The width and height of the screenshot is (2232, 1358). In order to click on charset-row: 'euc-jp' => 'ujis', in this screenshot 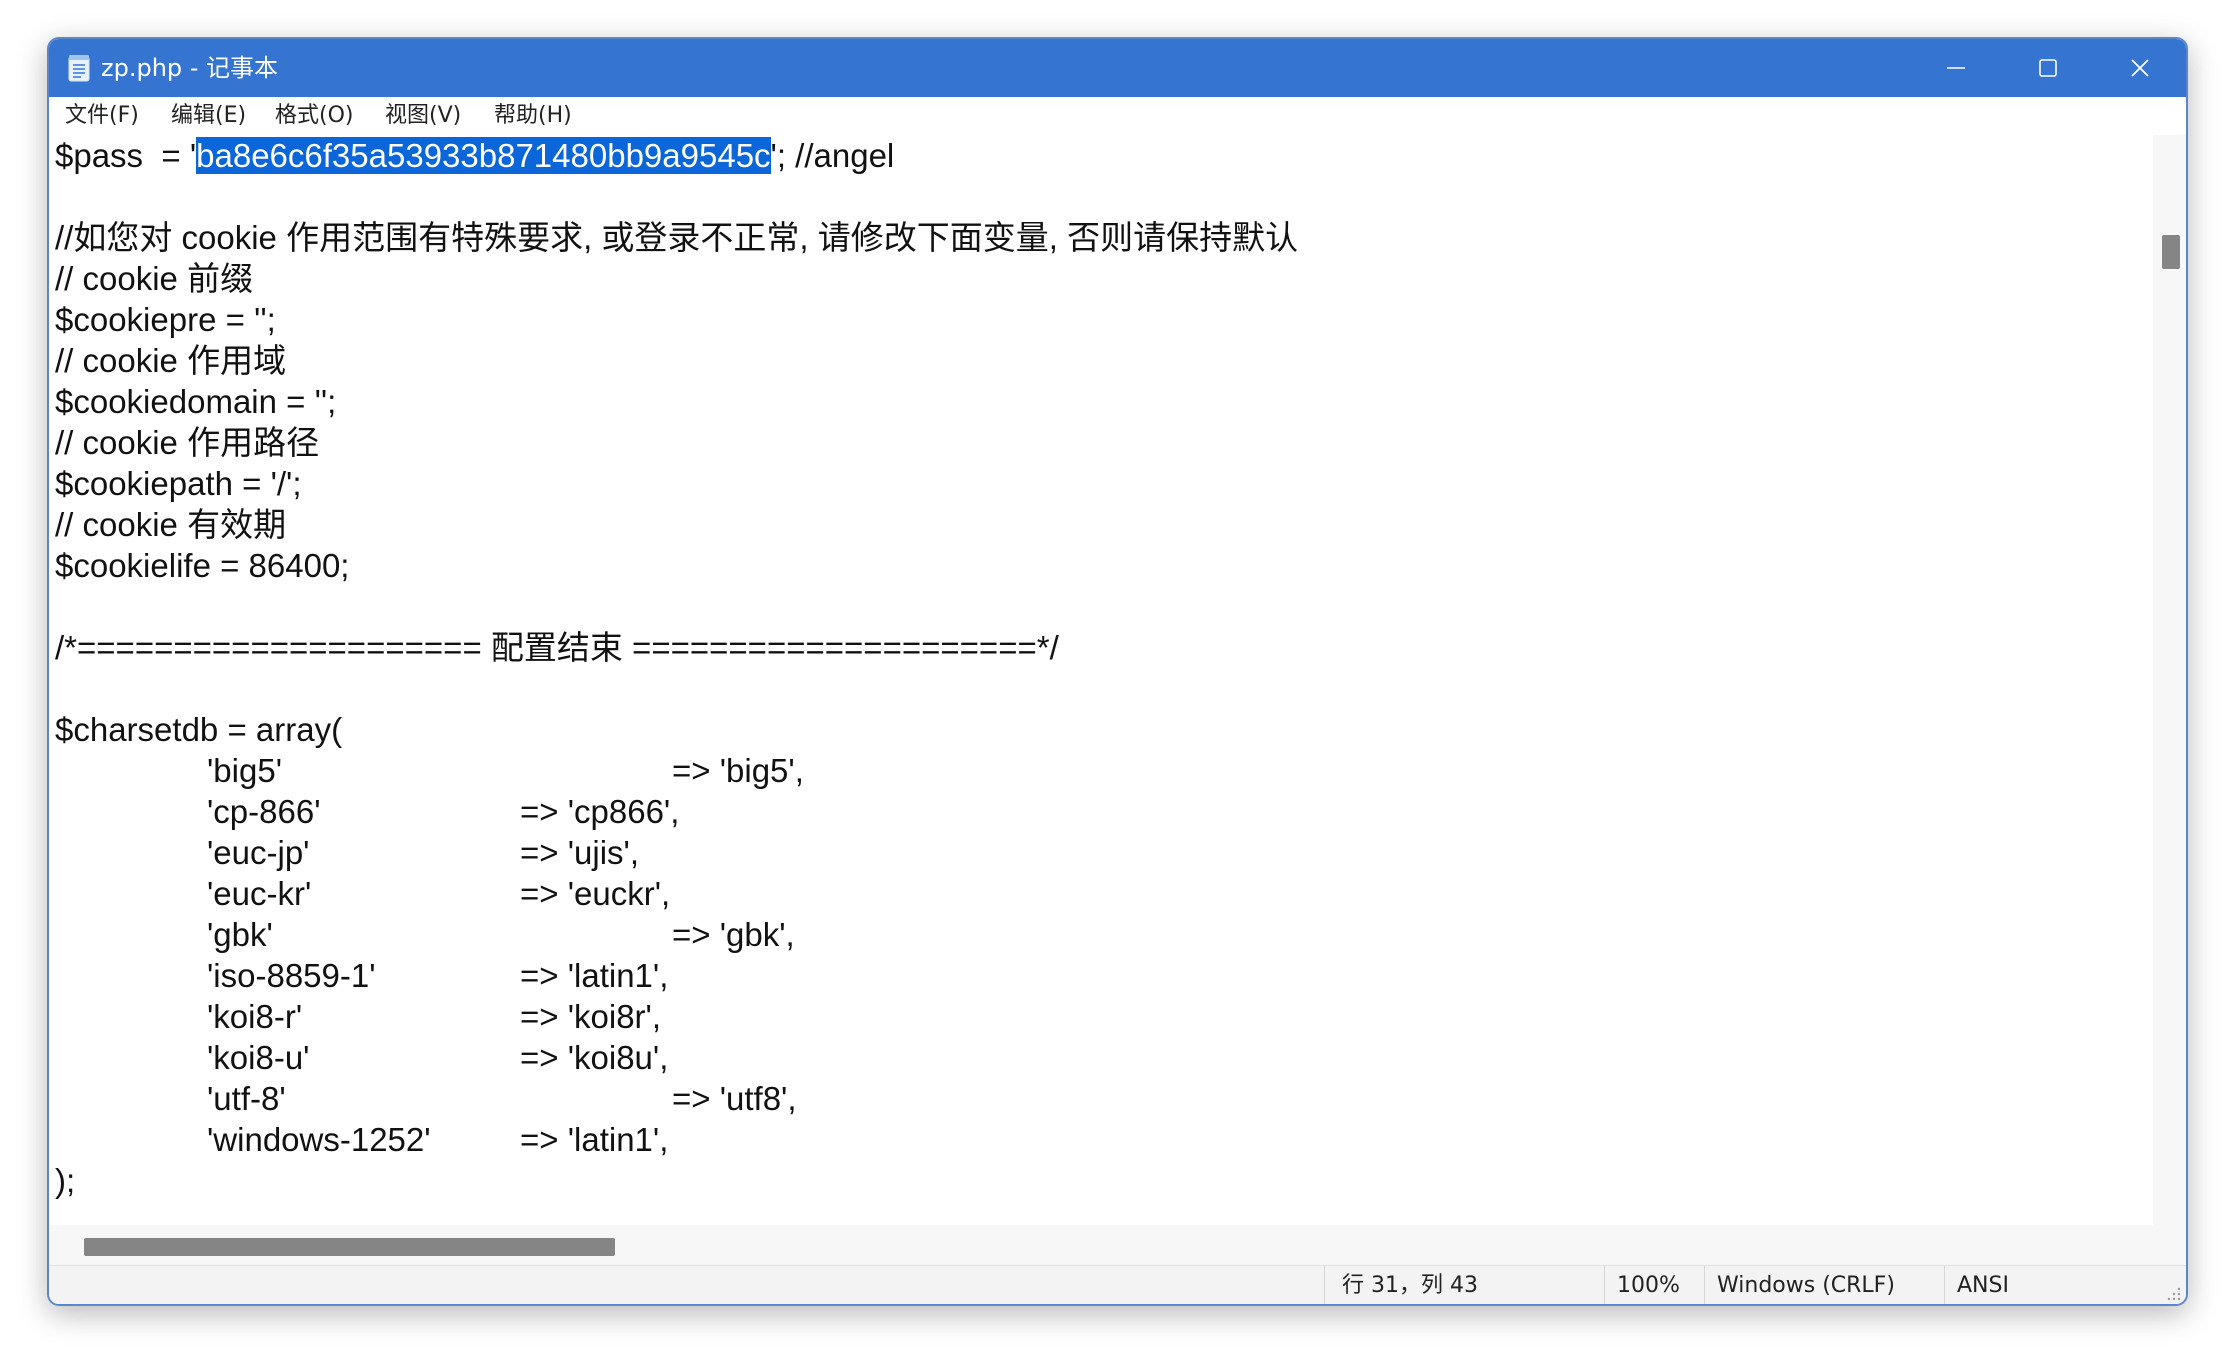, I will do `click(505, 852)`.